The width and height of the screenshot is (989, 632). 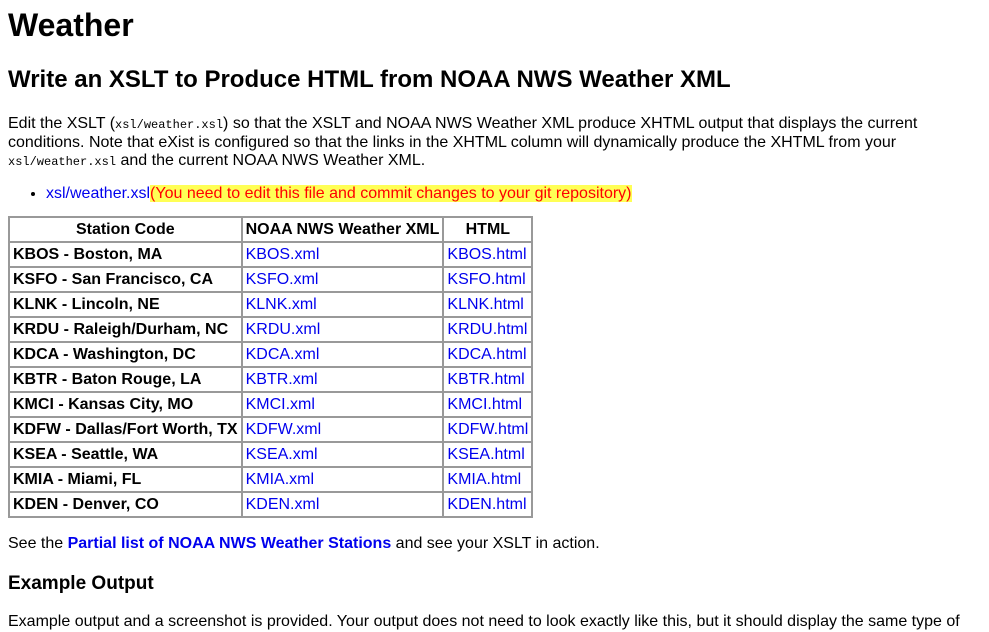 I want to click on html-cell: KBOS.html, so click(x=488, y=254).